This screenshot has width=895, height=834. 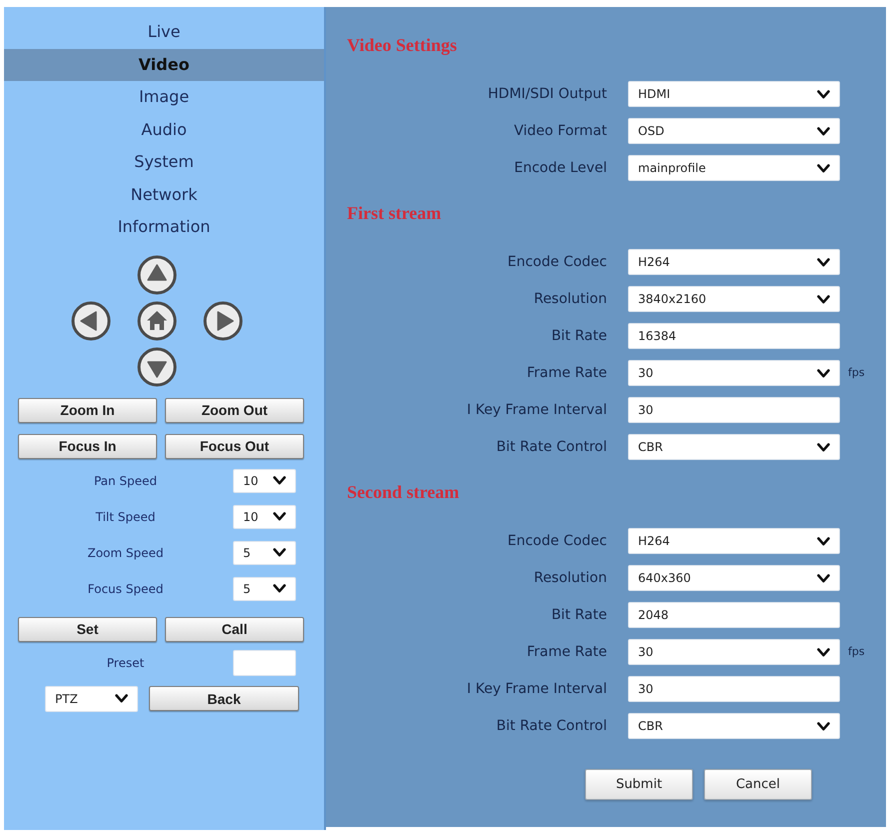 I want to click on section-heading: Second stream, so click(x=403, y=492).